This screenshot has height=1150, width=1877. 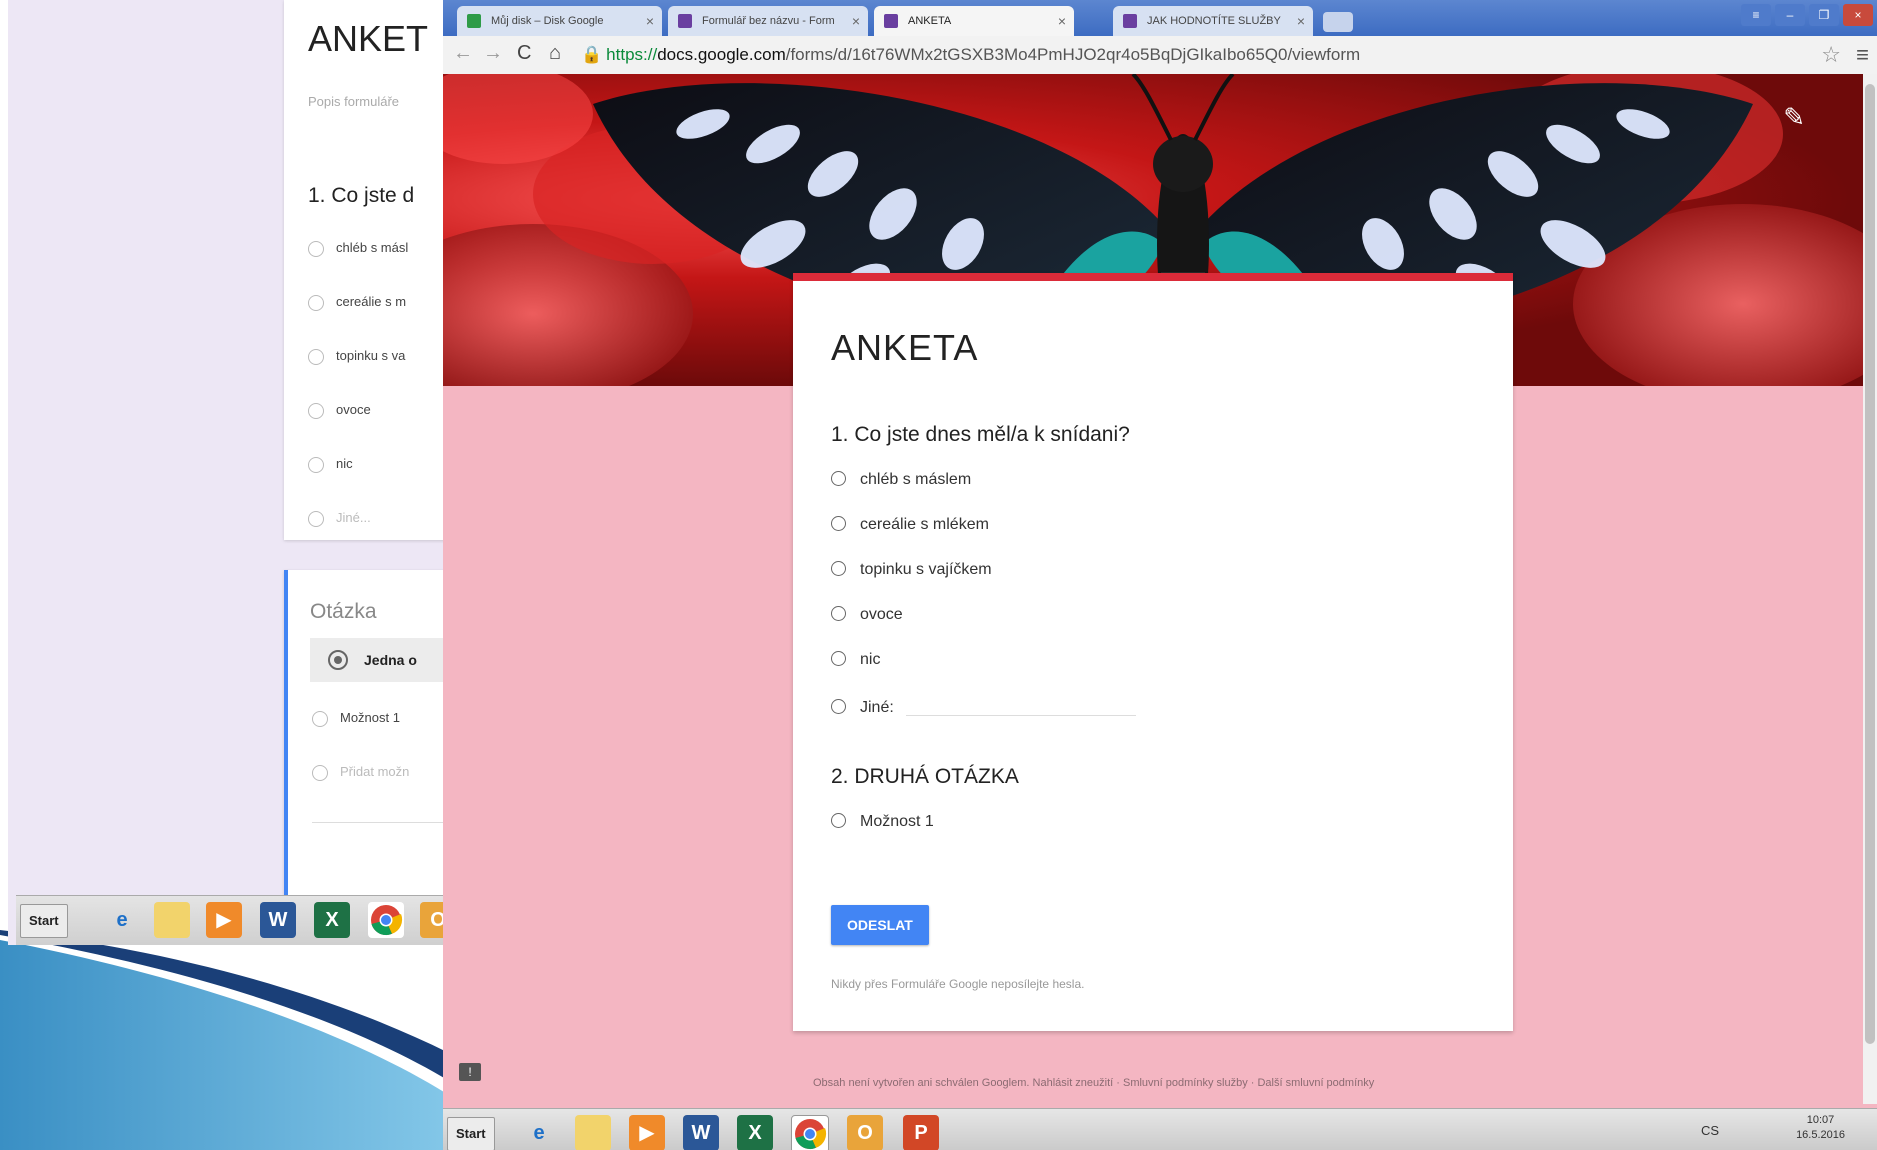 What do you see at coordinates (980, 434) in the screenshot?
I see `question-1-title: 1. Co jste dnes měl/a k snídani?` at bounding box center [980, 434].